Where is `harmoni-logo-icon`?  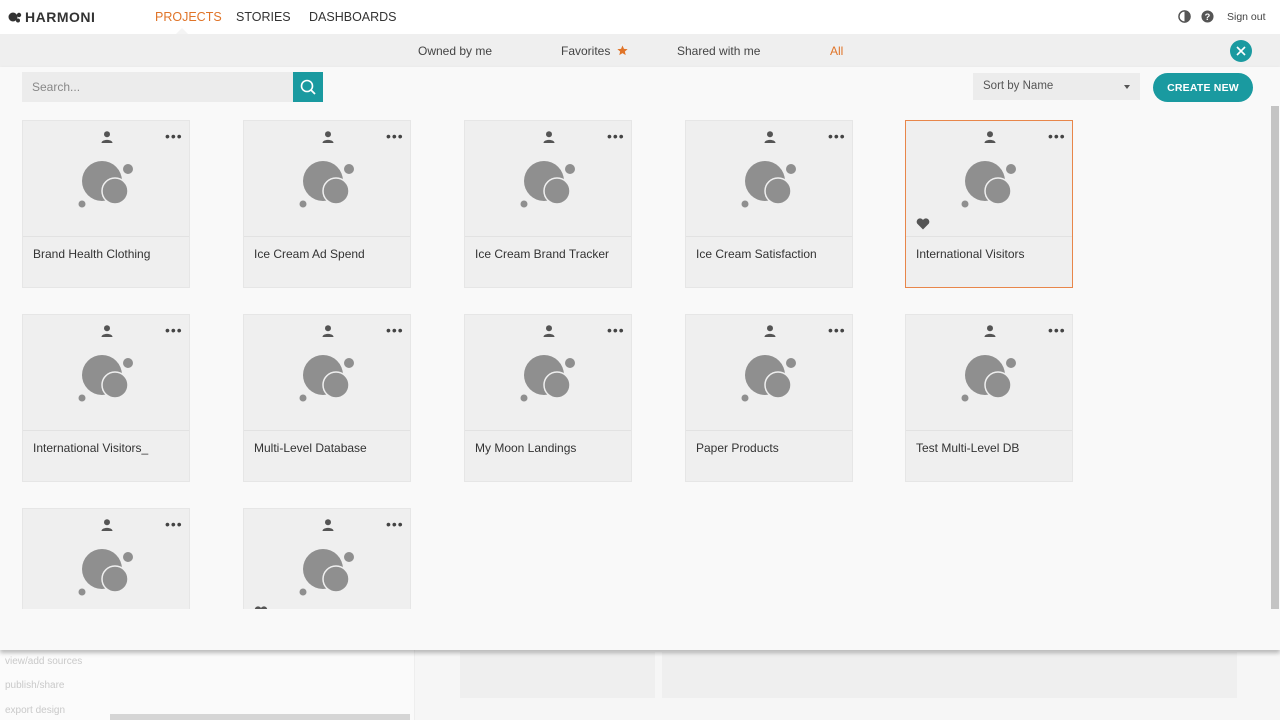 harmoni-logo-icon is located at coordinates (15, 17).